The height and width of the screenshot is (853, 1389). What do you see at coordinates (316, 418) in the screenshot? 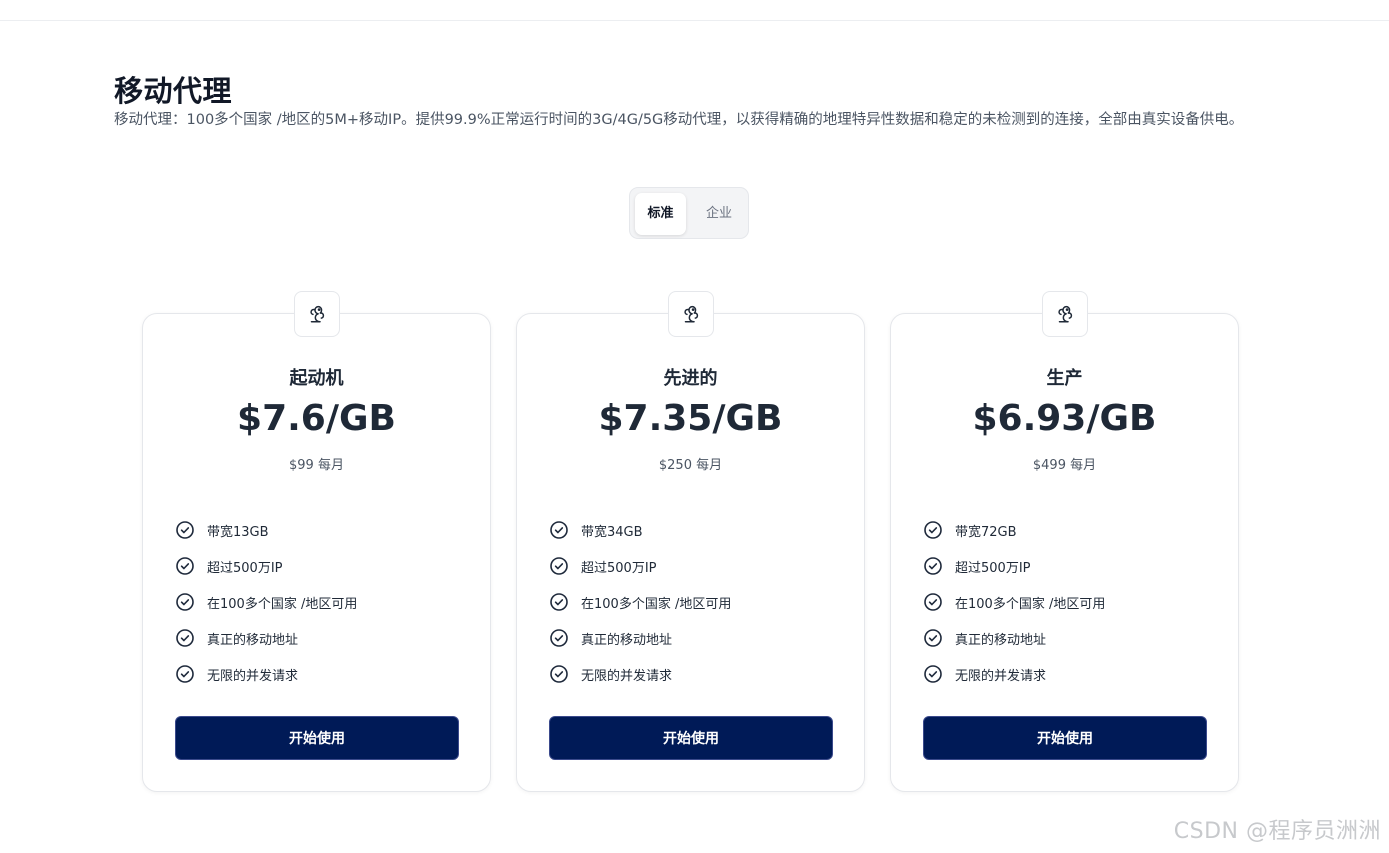
I see `plan-price: $7.6/GB` at bounding box center [316, 418].